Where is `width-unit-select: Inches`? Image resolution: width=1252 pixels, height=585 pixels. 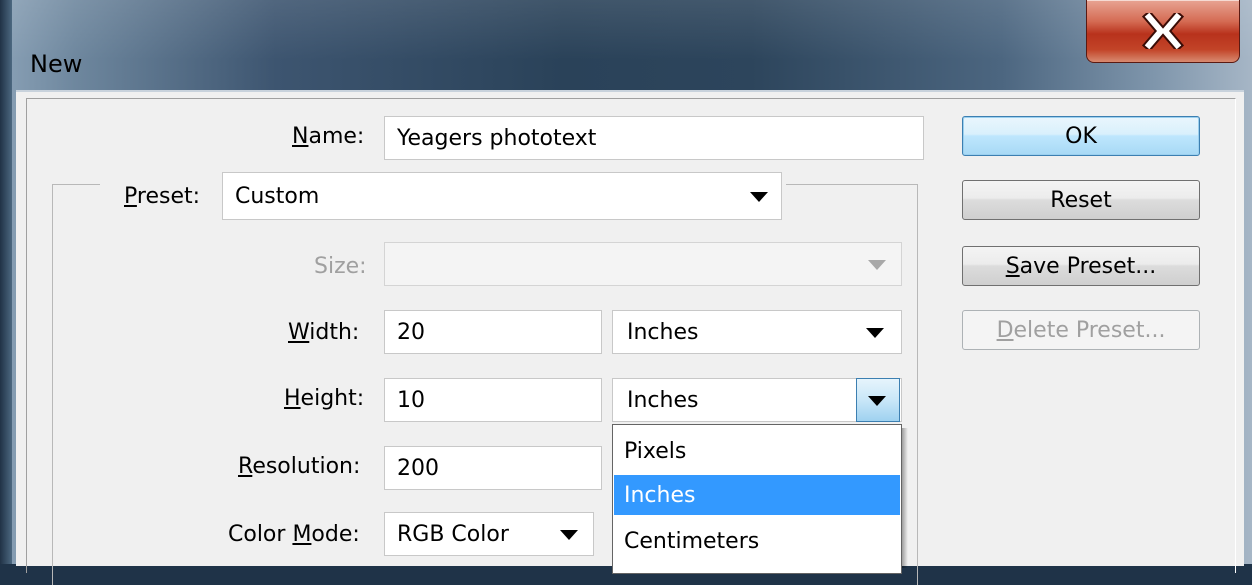
width-unit-select: Inches is located at coordinates (757, 332).